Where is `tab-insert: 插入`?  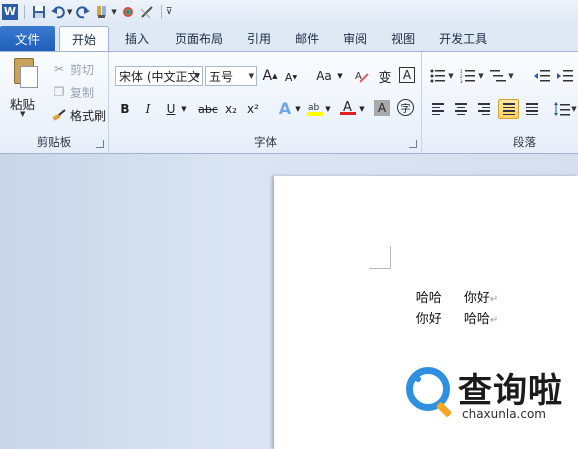
tab-insert: 插入 is located at coordinates (137, 38).